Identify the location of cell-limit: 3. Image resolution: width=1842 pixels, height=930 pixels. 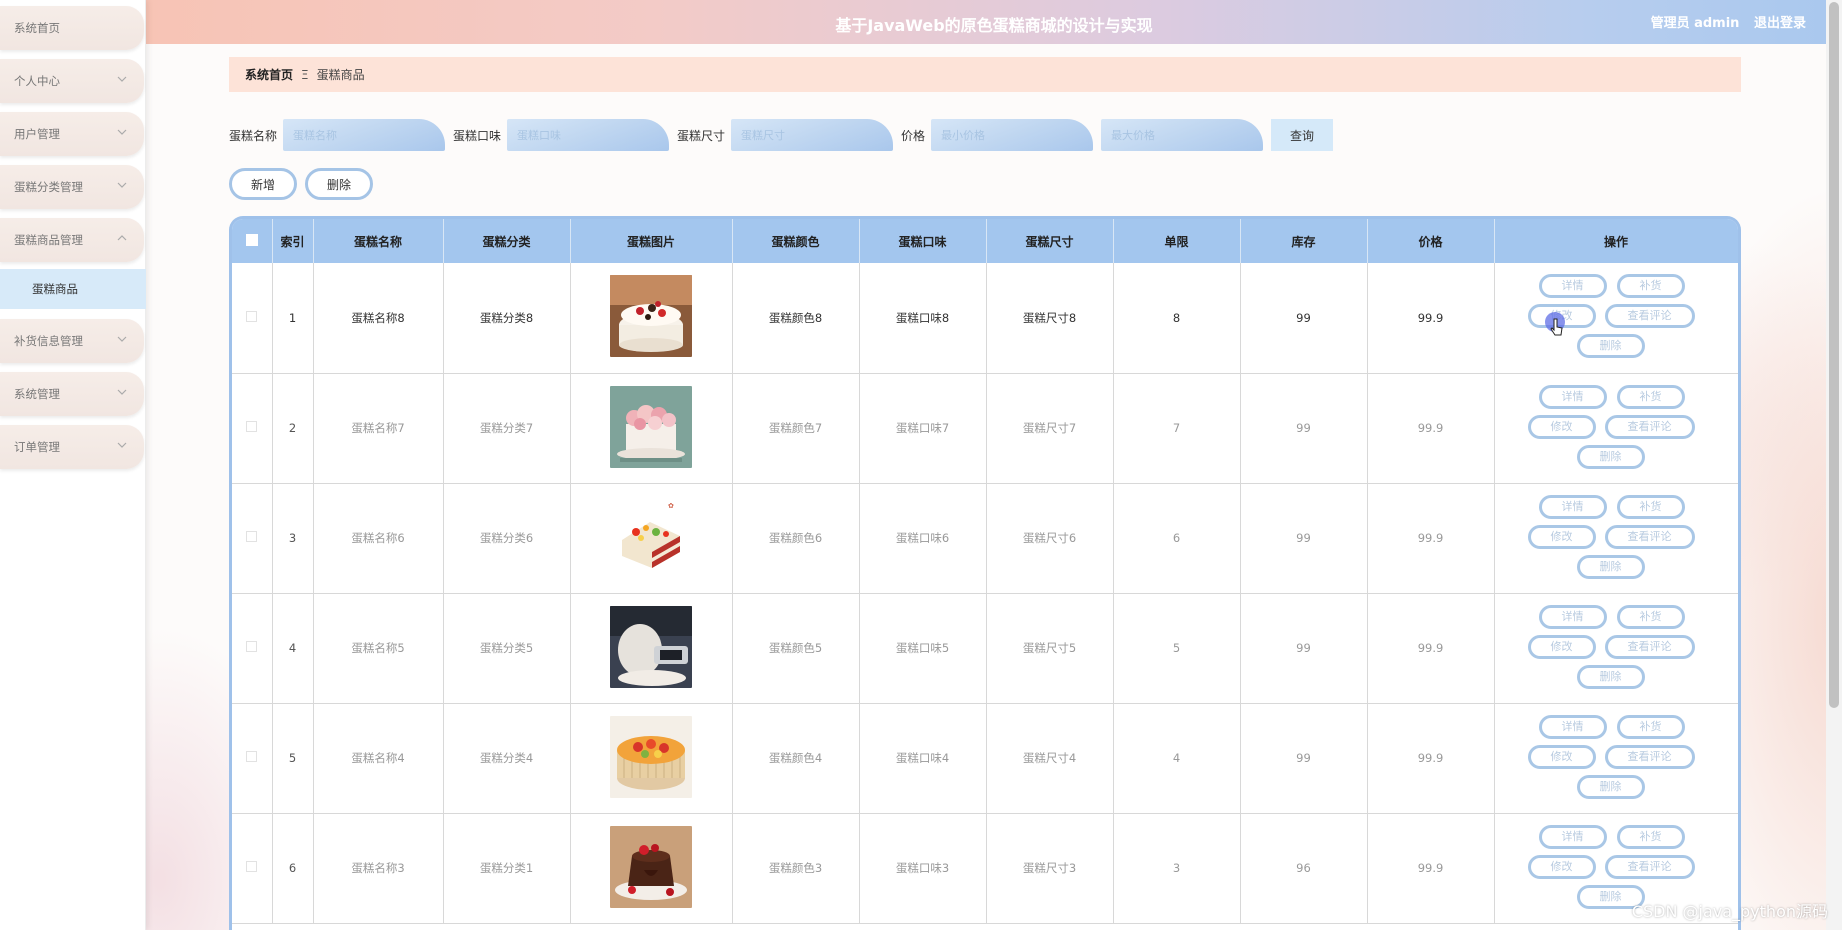
(1177, 868).